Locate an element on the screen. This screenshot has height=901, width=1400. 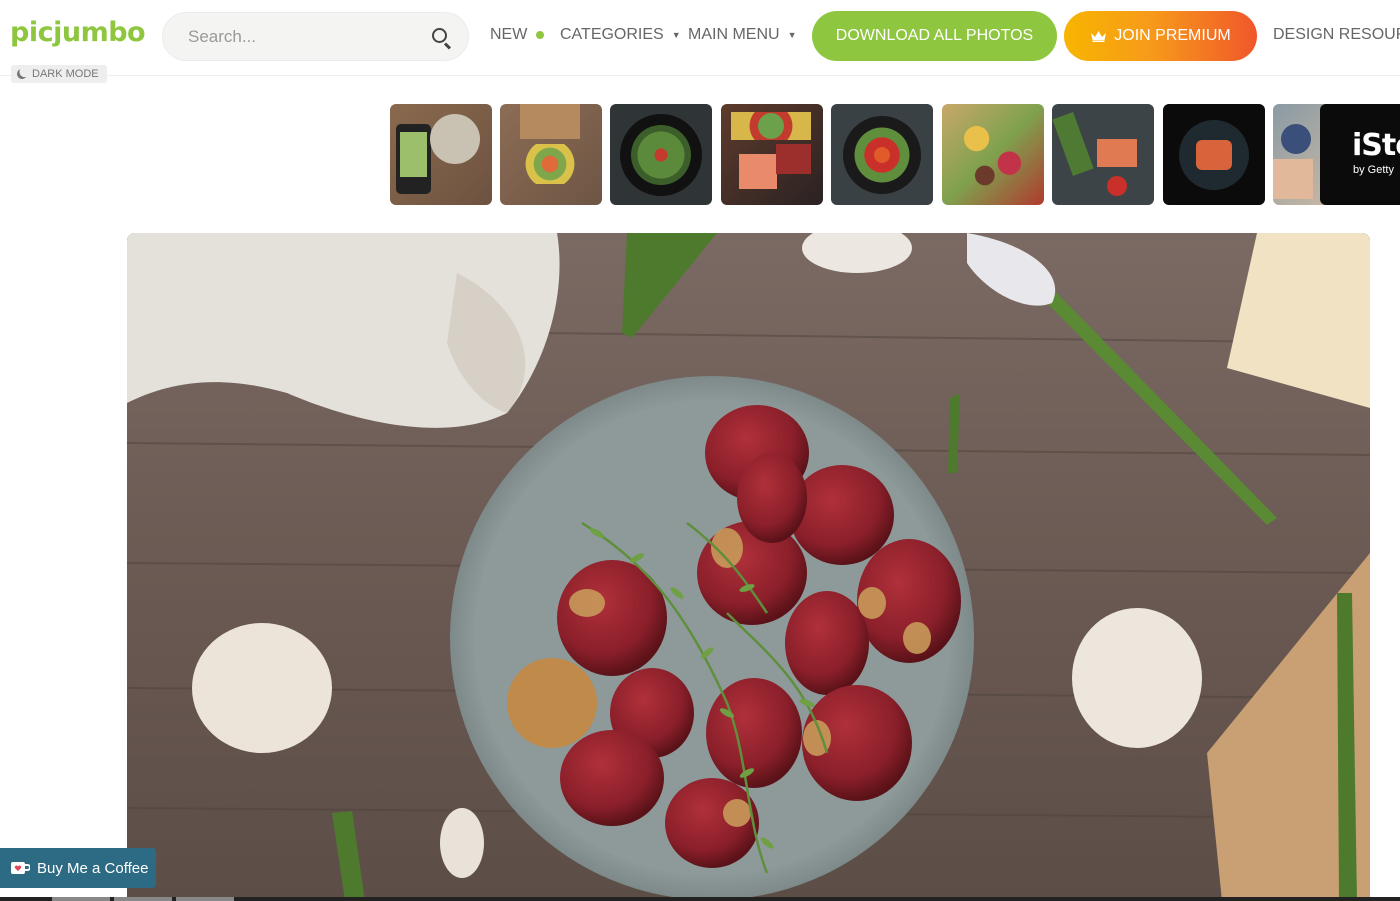
crown-icon is located at coordinates (1098, 36).